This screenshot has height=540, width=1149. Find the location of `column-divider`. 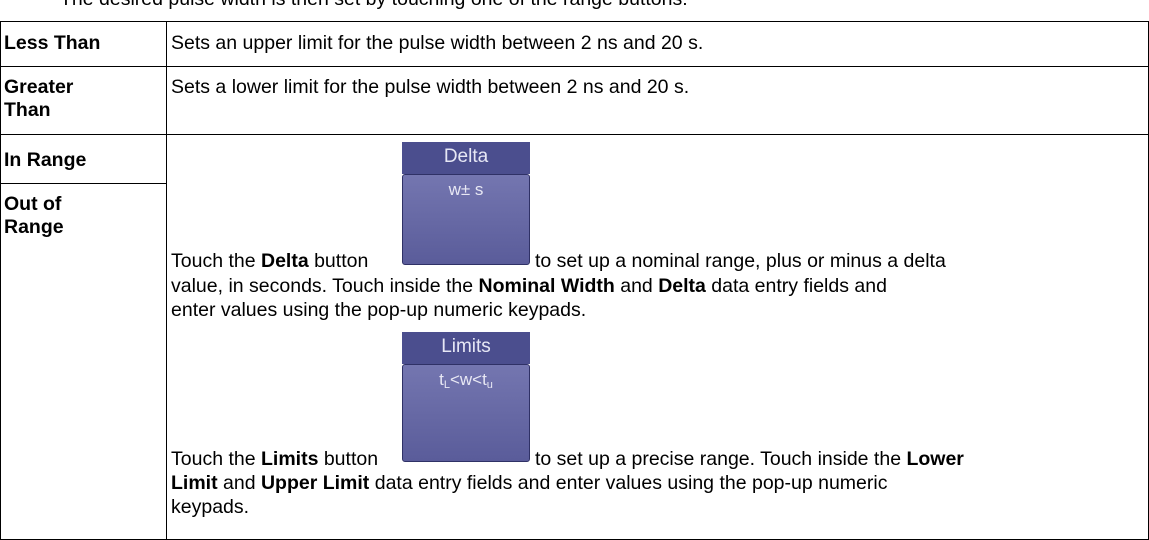

column-divider is located at coordinates (166, 280).